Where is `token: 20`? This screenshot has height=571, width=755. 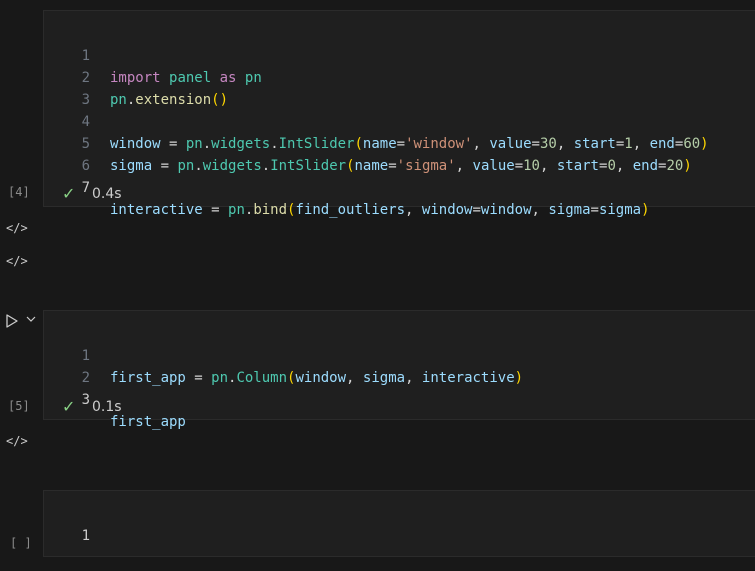 token: 20 is located at coordinates (675, 166).